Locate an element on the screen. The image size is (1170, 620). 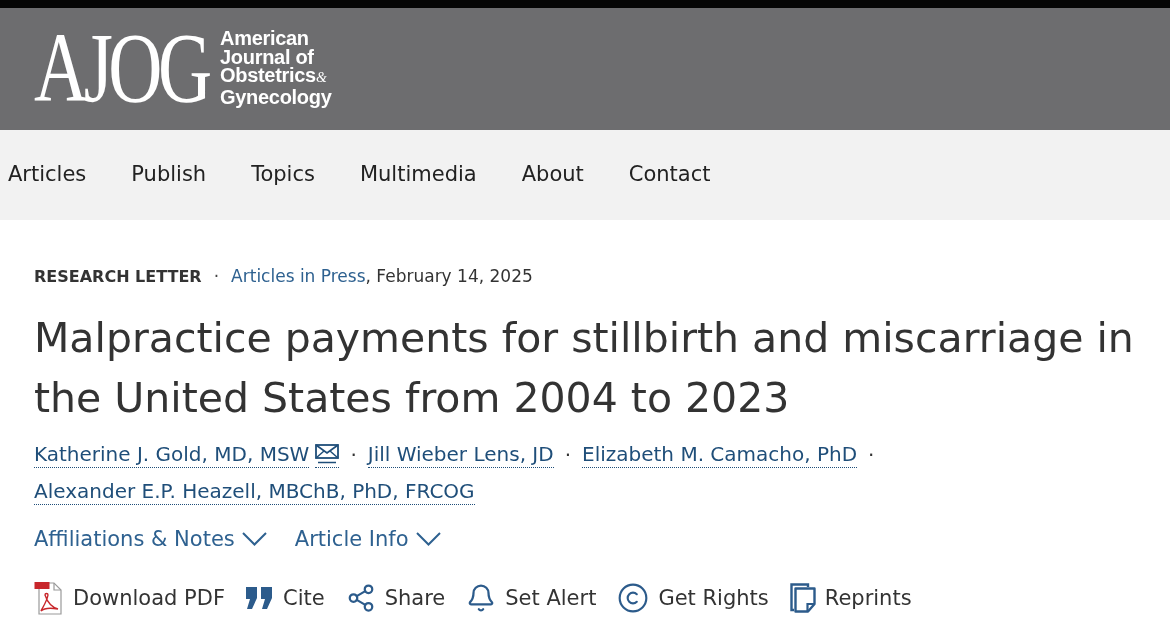
action-button: Share is located at coordinates (395, 598).